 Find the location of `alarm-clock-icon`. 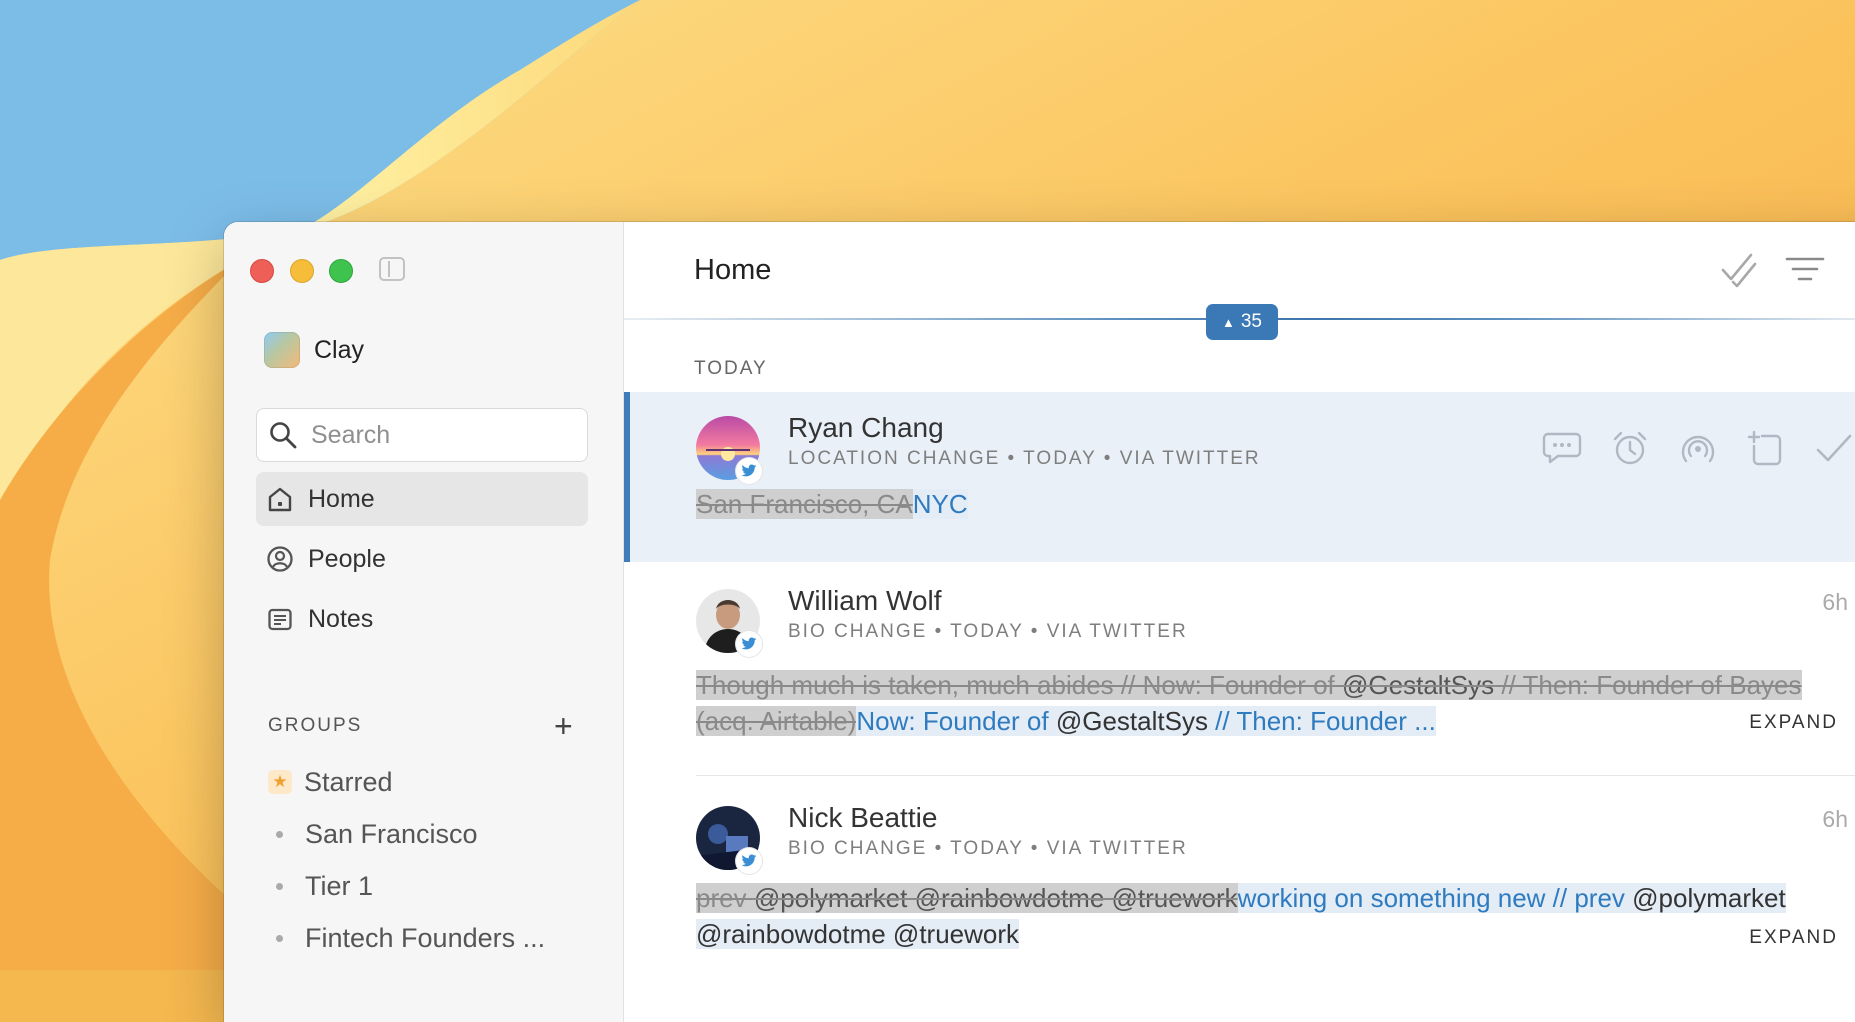

alarm-clock-icon is located at coordinates (1630, 448).